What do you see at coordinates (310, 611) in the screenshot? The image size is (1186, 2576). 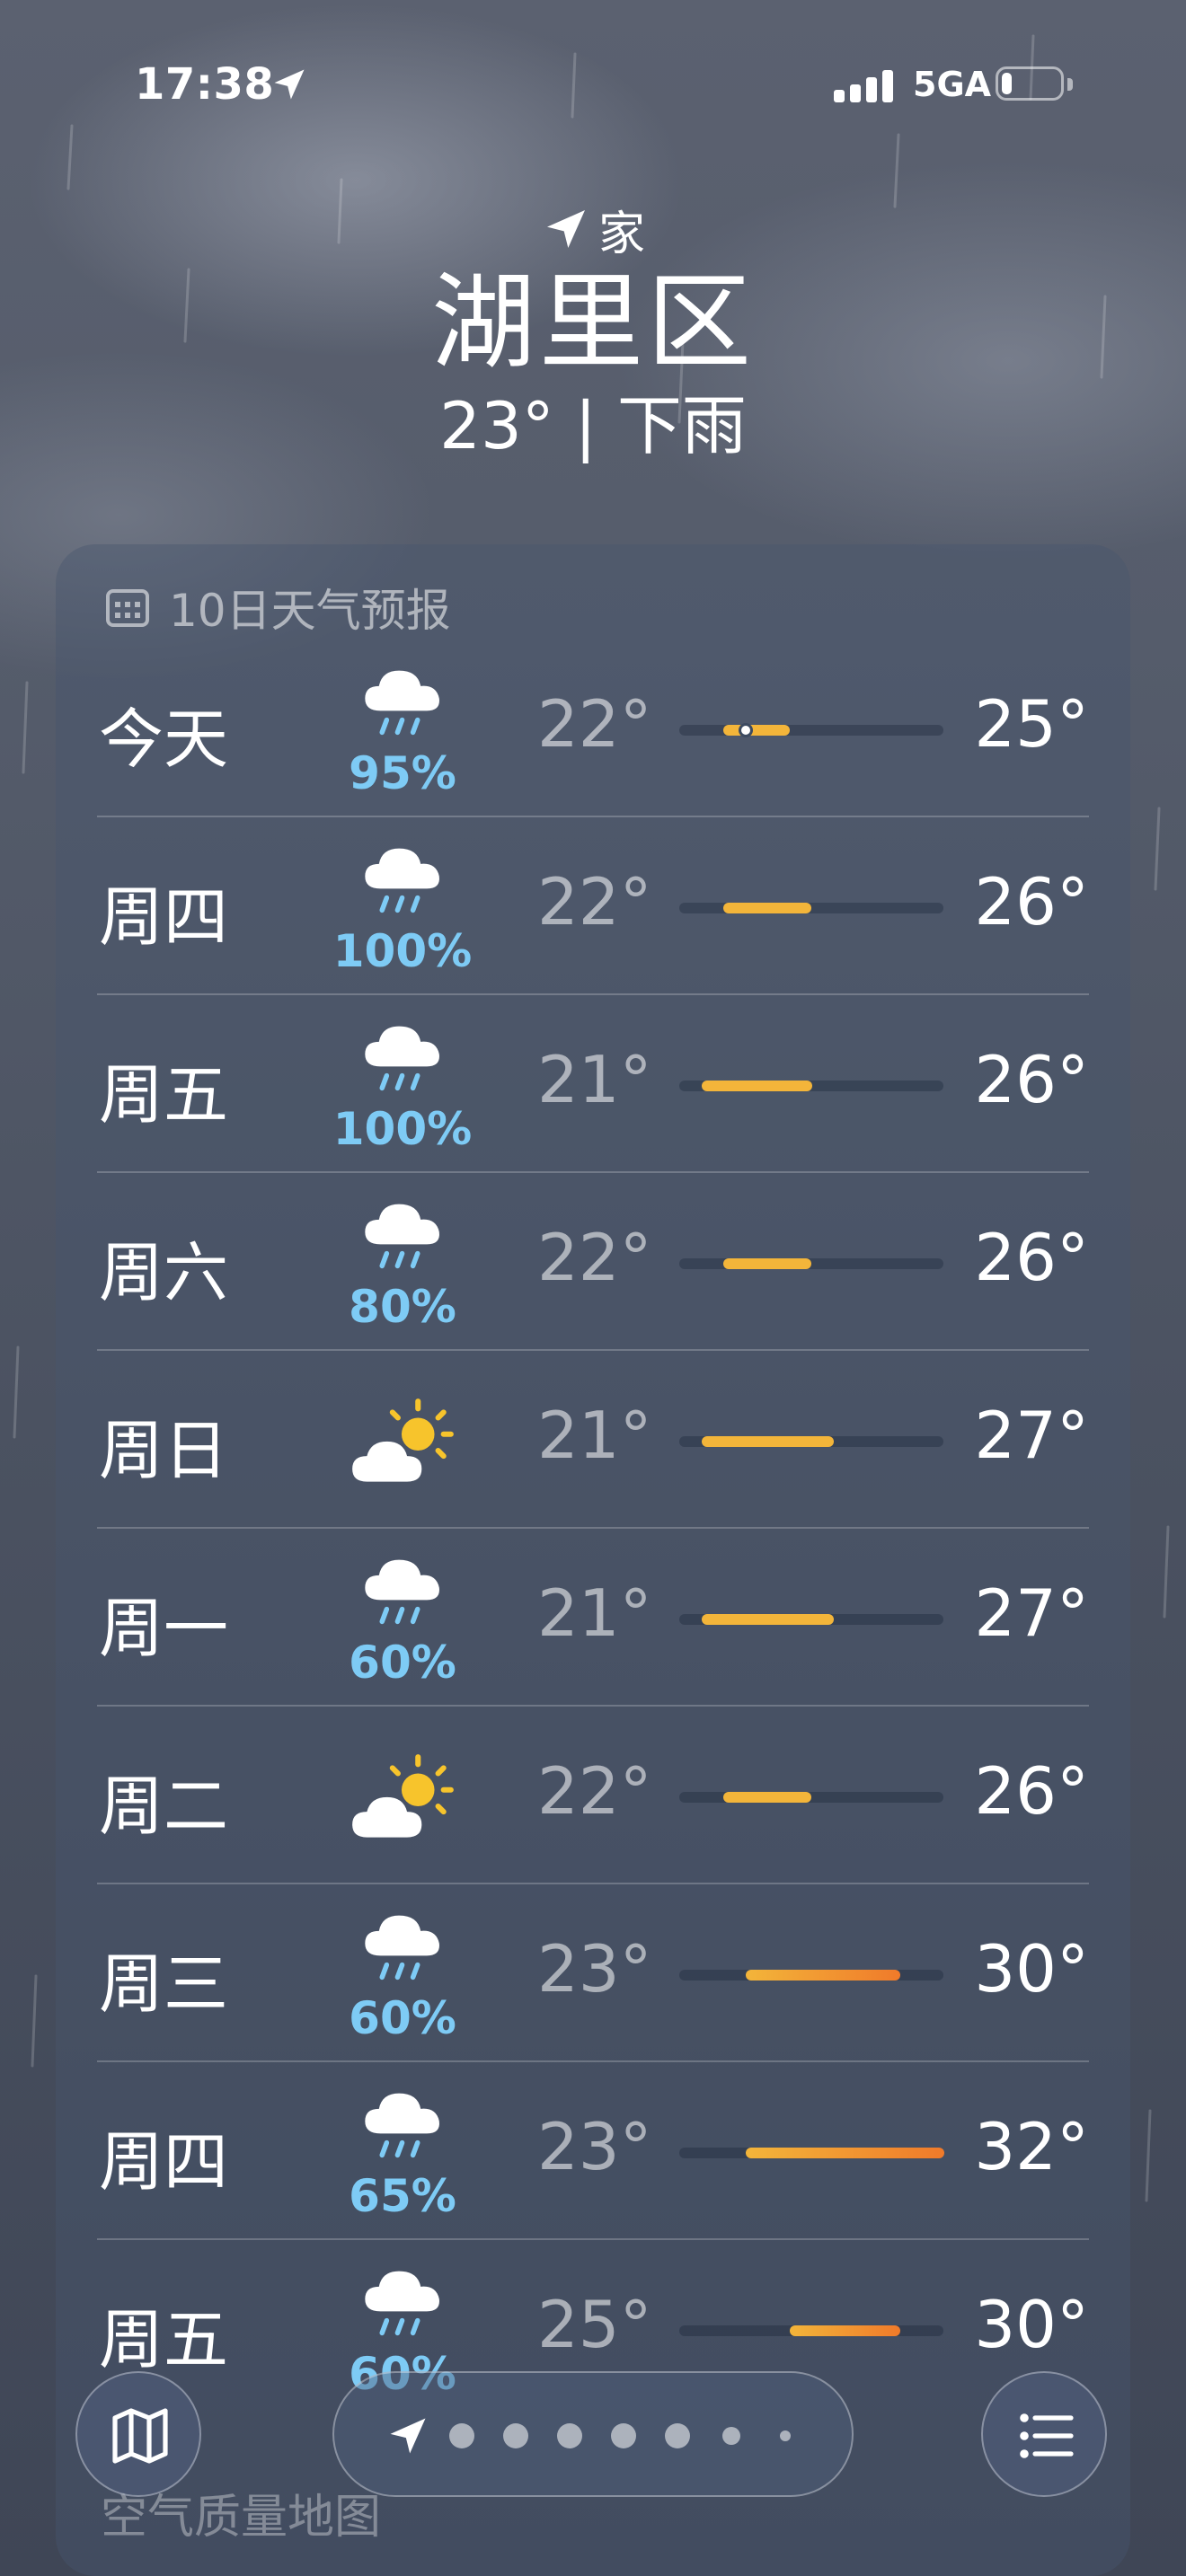 I see `card-title: 10日天气预报` at bounding box center [310, 611].